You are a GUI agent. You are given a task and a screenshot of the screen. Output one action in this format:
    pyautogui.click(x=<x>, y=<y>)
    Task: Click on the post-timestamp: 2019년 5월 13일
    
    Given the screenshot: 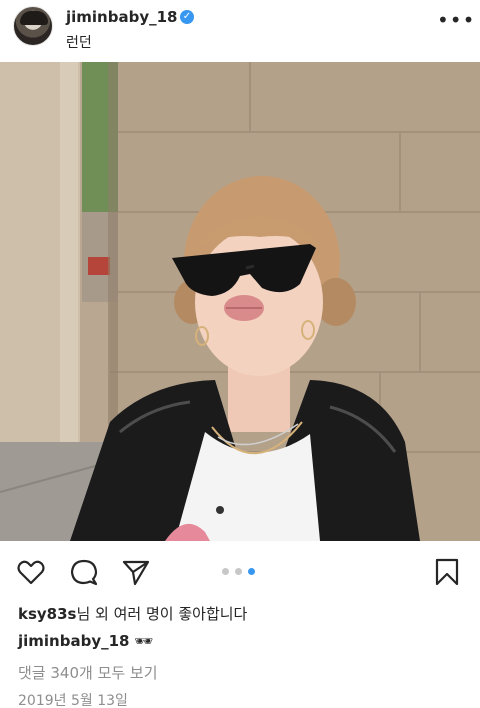 What is the action you would take?
    pyautogui.click(x=73, y=700)
    